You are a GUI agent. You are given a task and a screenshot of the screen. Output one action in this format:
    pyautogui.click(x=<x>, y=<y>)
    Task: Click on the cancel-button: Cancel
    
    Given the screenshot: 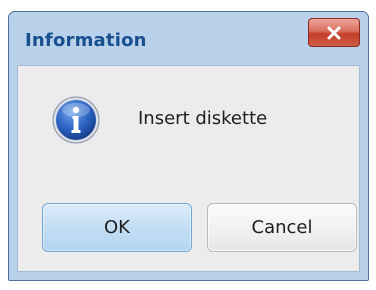 What is the action you would take?
    pyautogui.click(x=282, y=227)
    